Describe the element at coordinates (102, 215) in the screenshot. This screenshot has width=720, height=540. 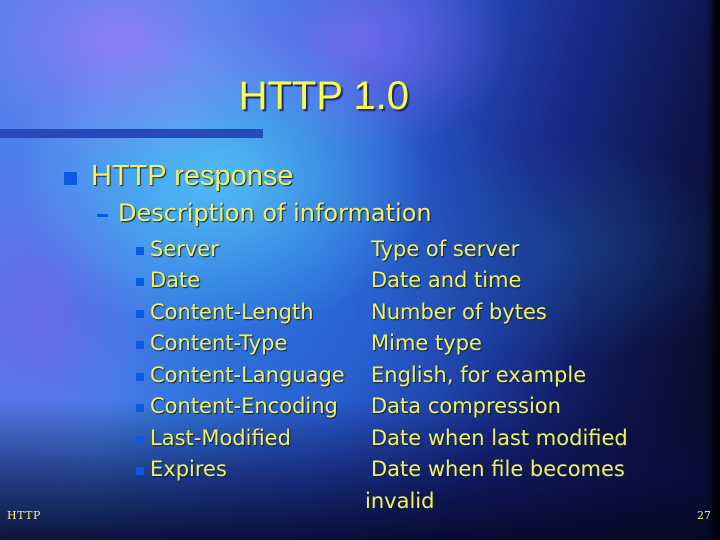
I see `dash-bullet-icon` at that location.